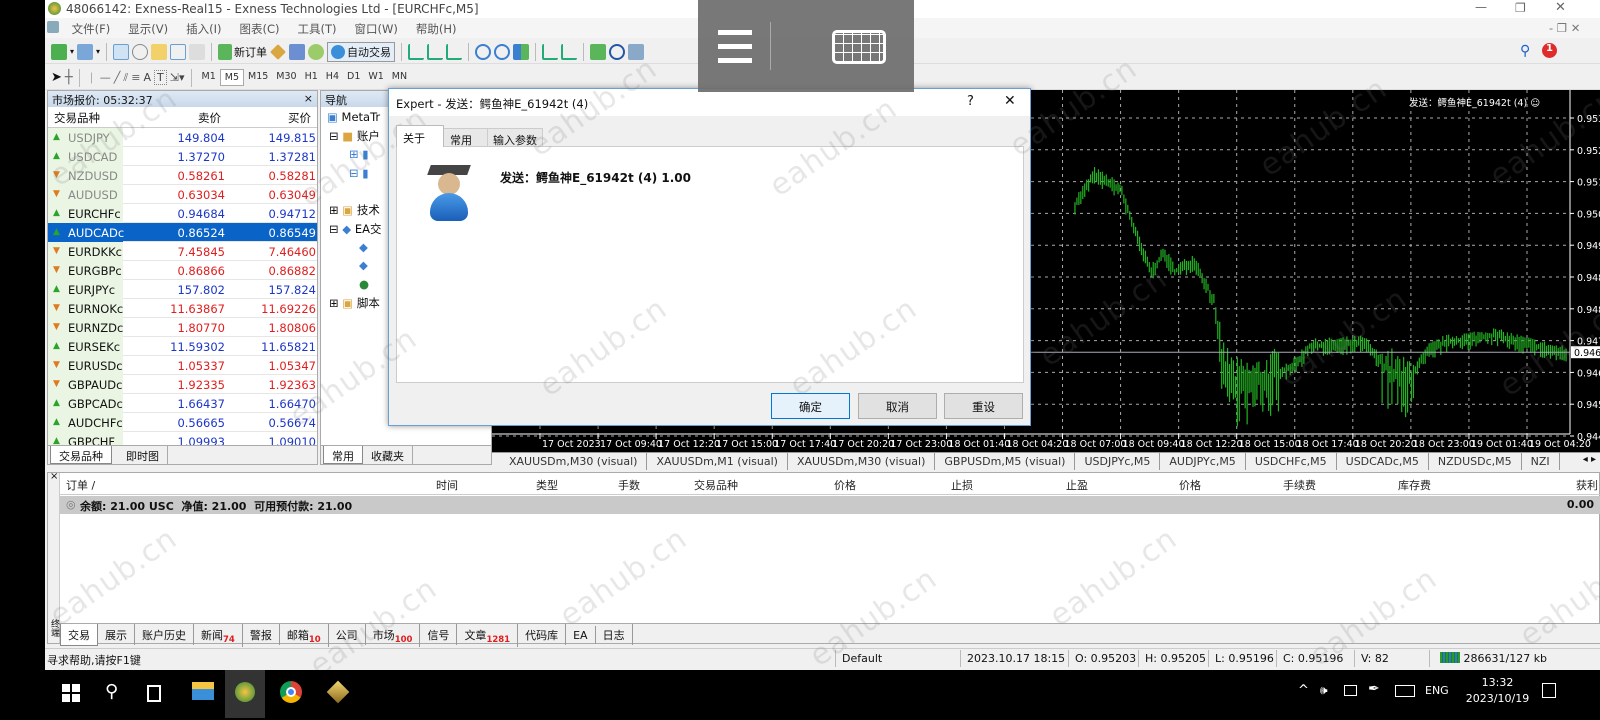 The height and width of the screenshot is (720, 1600). I want to click on dialog-tab-inputs: 输入参数, so click(515, 137).